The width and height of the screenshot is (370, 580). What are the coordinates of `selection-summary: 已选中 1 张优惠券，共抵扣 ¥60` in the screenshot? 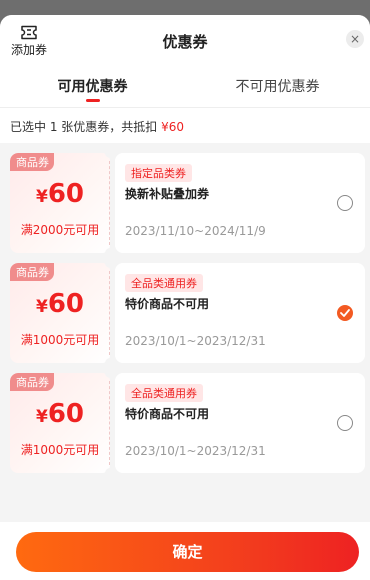 It's located at (185, 125).